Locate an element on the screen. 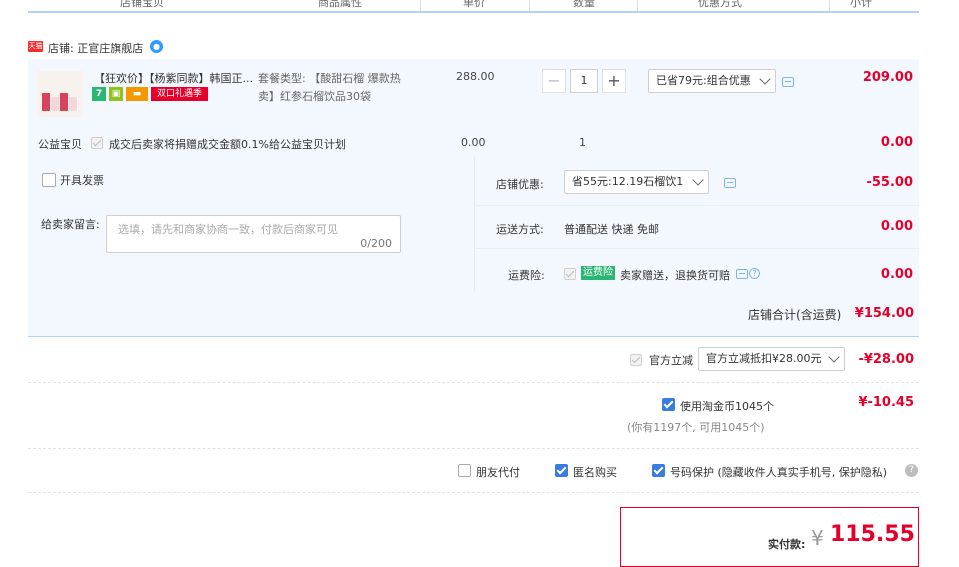  message-counter: 0/200 is located at coordinates (376, 243).